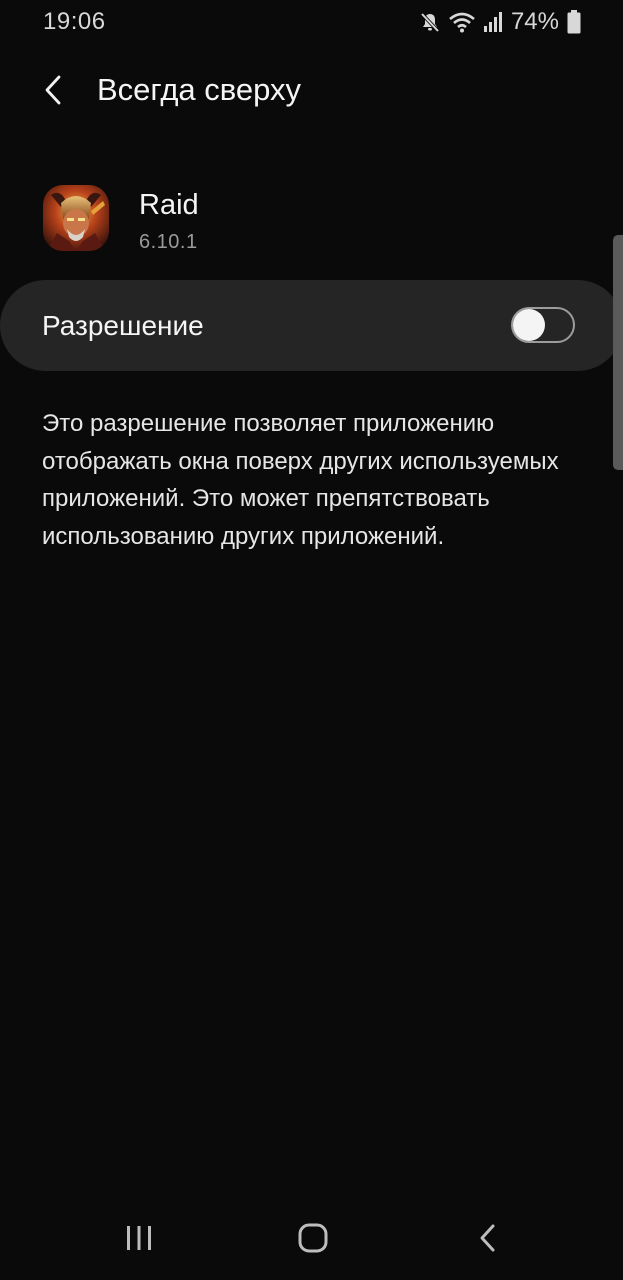  I want to click on app-info: Raid 6.10.1, so click(313, 220).